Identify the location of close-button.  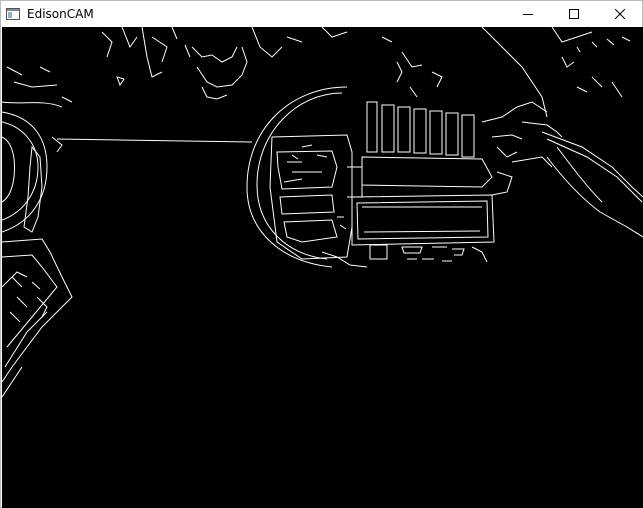
(620, 14).